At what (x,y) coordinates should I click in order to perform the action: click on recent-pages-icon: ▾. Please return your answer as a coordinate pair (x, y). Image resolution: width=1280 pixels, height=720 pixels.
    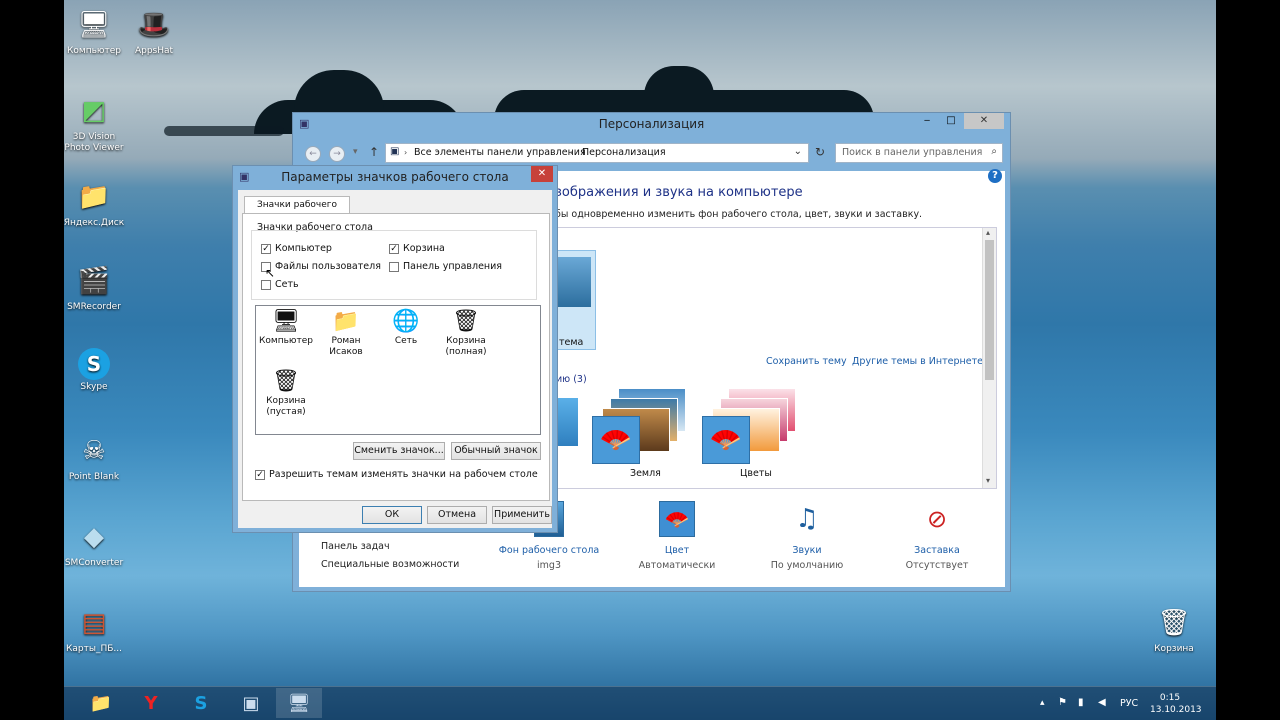
    Looking at the image, I should click on (355, 152).